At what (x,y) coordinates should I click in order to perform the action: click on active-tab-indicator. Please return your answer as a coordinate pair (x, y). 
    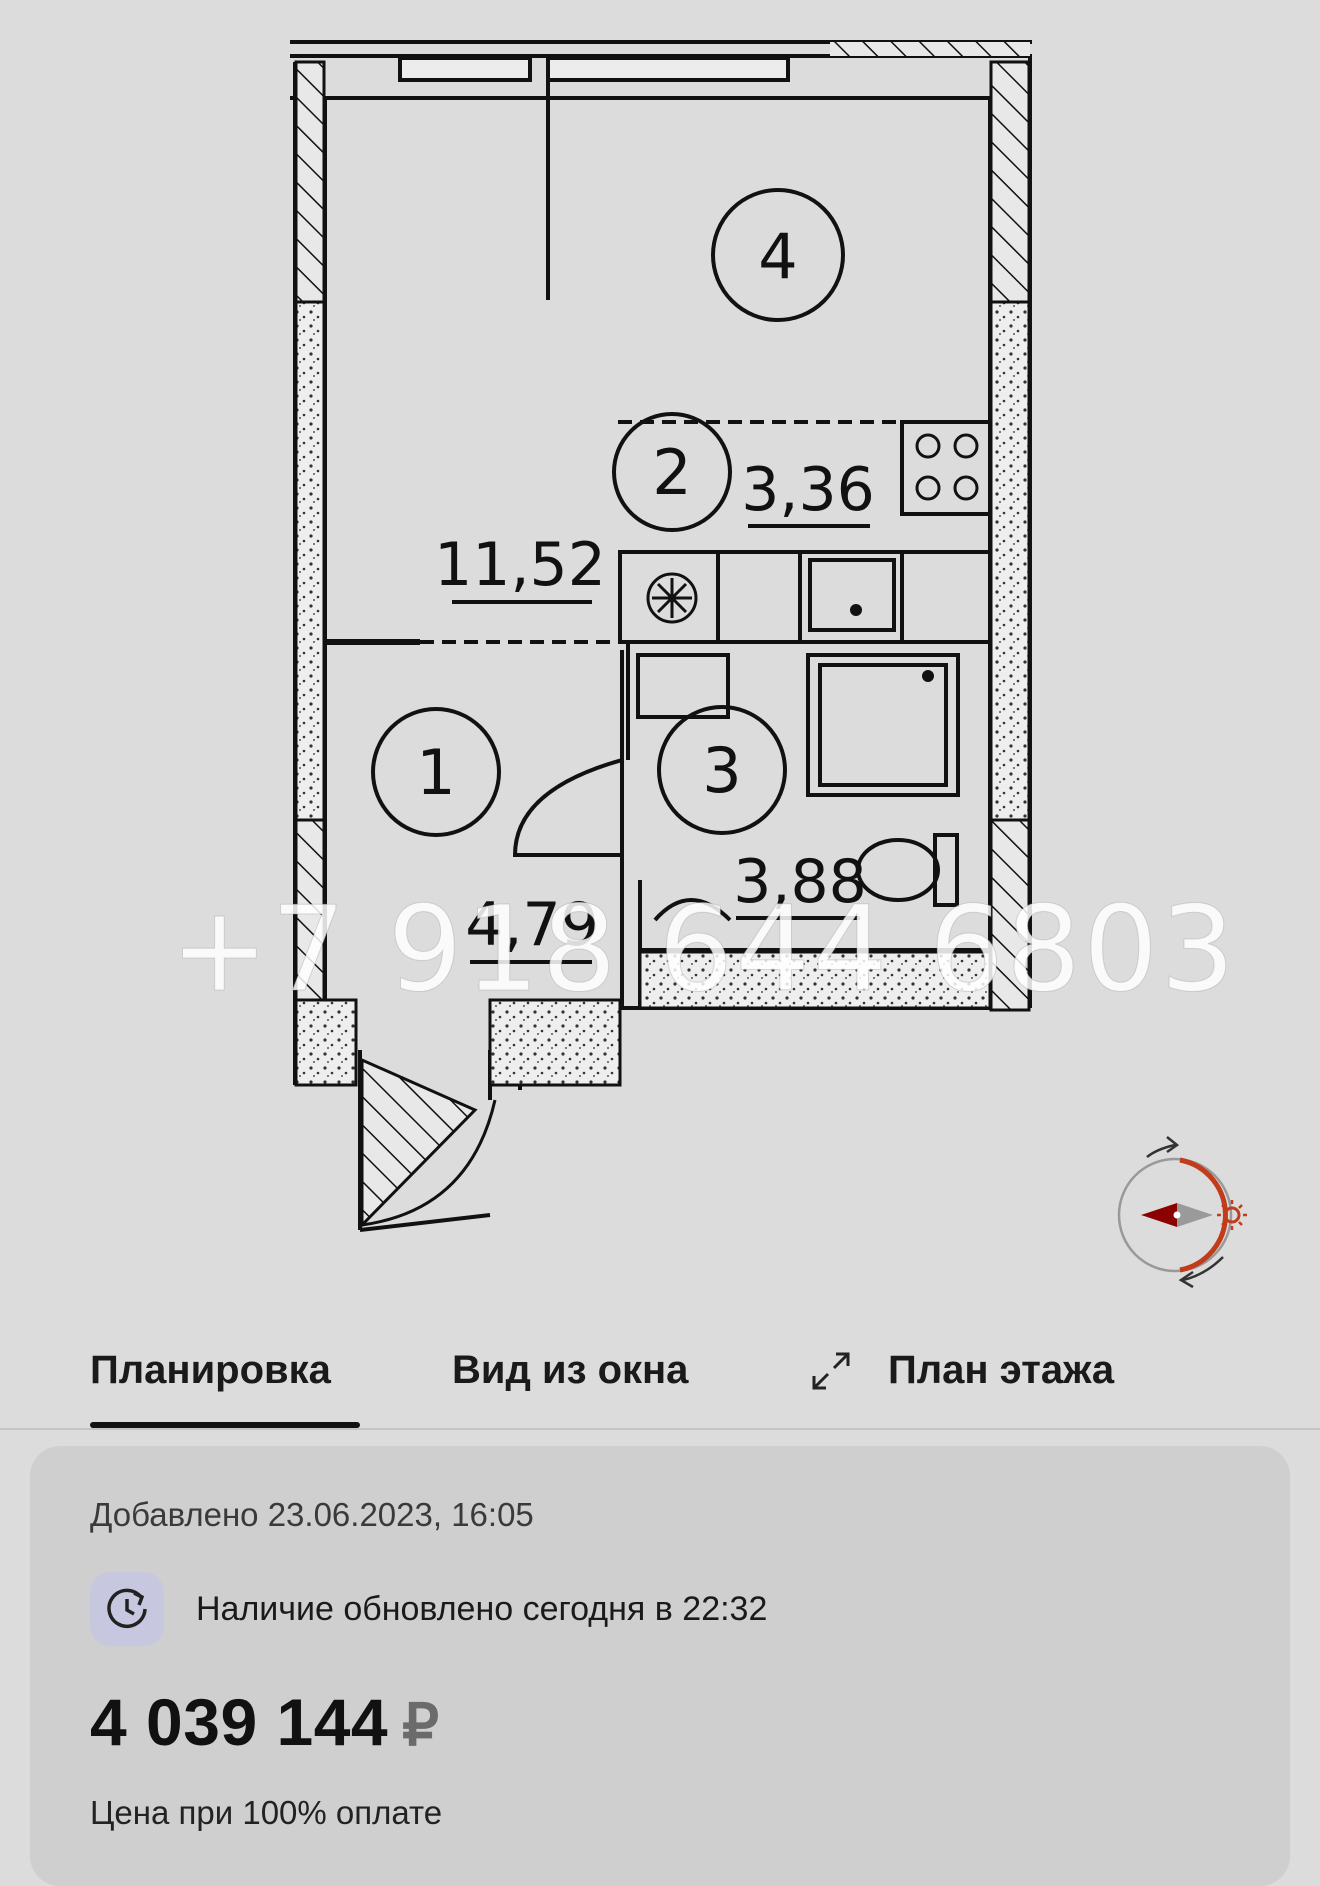
    Looking at the image, I should click on (225, 1425).